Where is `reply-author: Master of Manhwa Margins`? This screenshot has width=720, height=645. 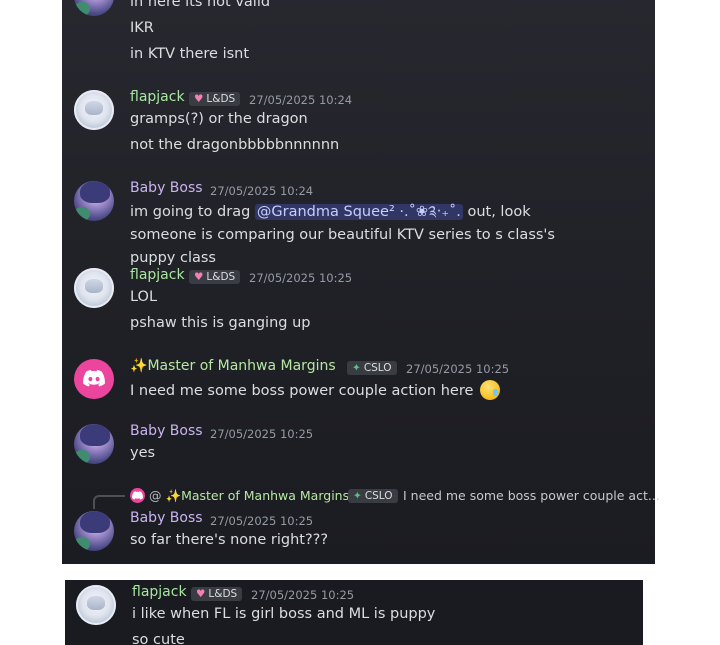
reply-author: Master of Manhwa Margins is located at coordinates (265, 495).